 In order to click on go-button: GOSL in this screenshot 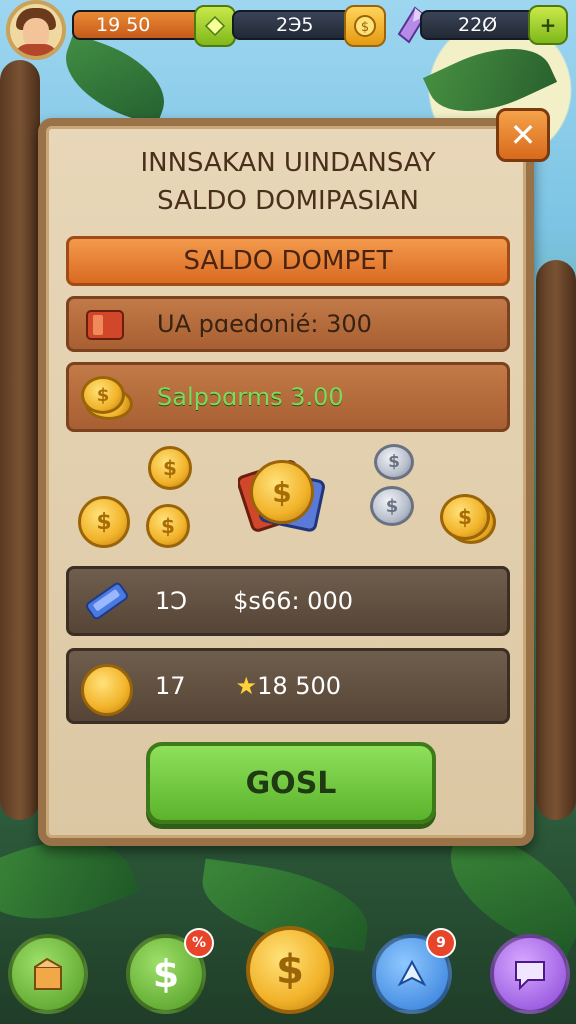, I will do `click(291, 783)`.